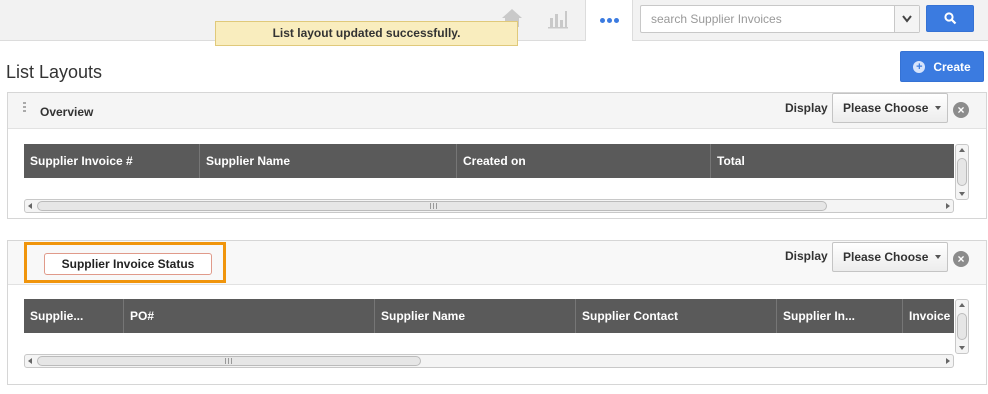  Describe the element at coordinates (952, 66) in the screenshot. I see `create-button-label: Create` at that location.